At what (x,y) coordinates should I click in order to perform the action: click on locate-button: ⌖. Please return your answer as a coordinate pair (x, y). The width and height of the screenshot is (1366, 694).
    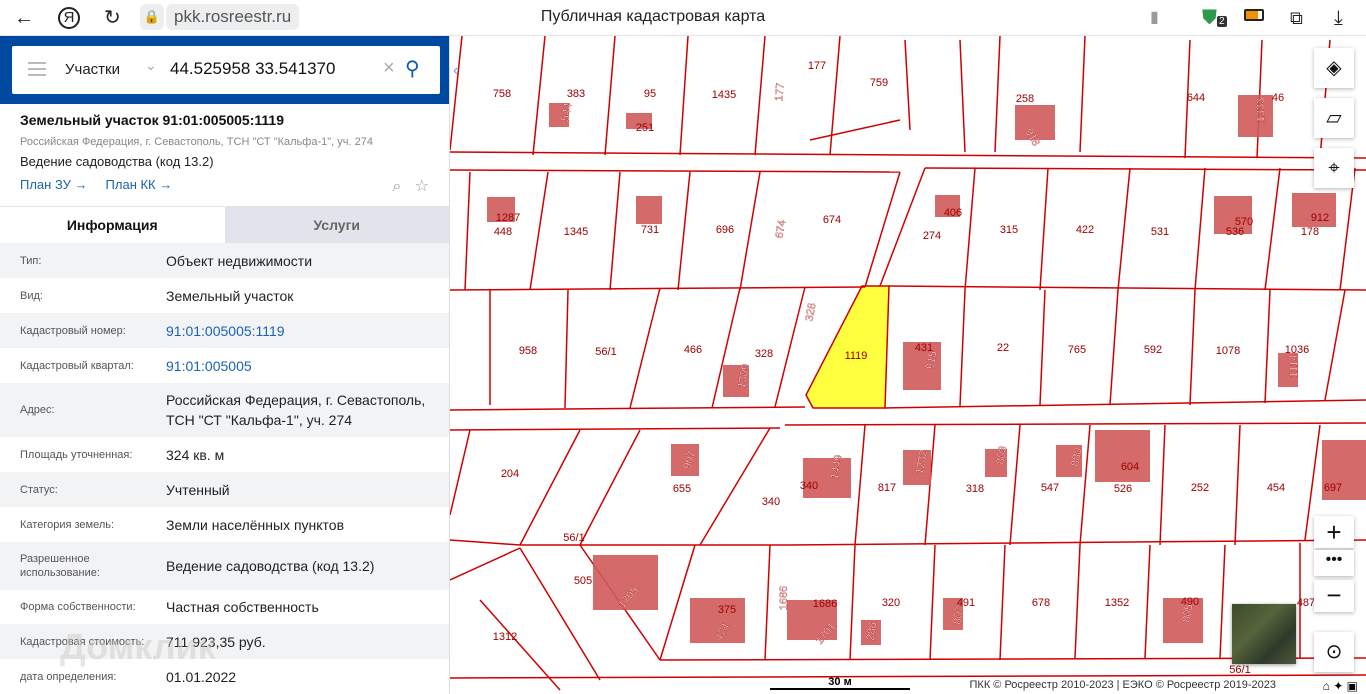
    Looking at the image, I should click on (1334, 168).